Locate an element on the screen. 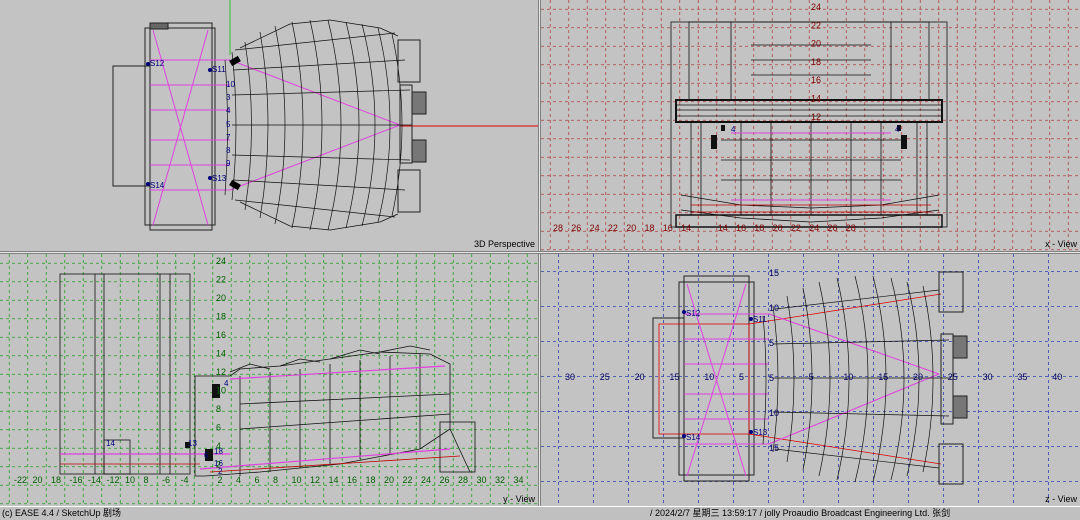 The image size is (1080, 520). viewport-label: z - View is located at coordinates (1061, 499).